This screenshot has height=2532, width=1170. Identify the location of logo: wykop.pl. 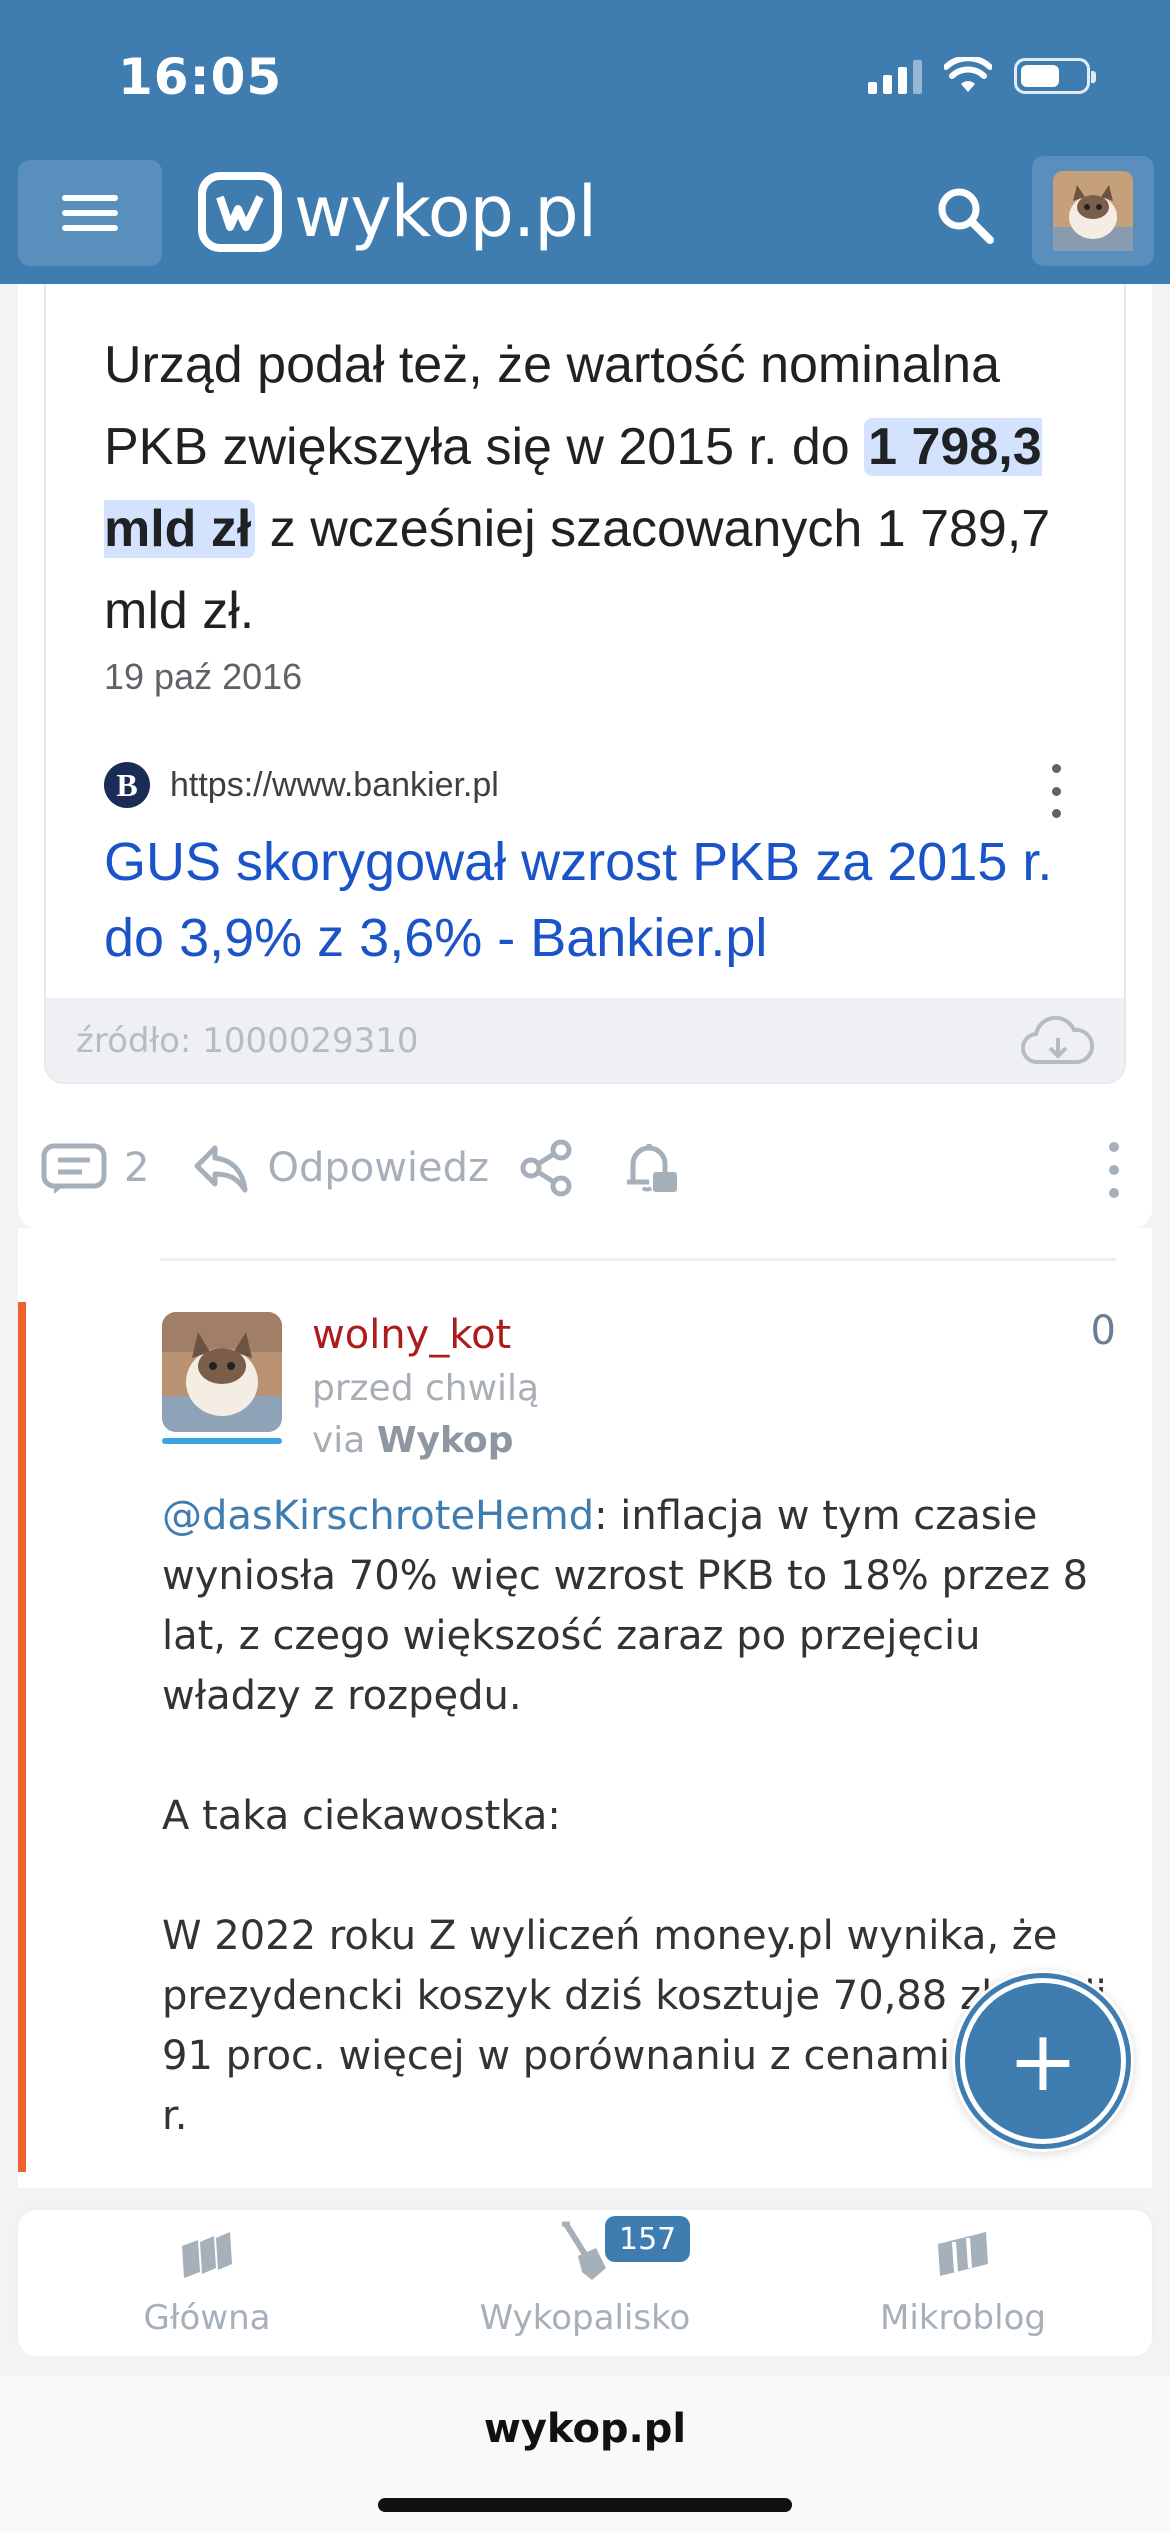
(397, 212).